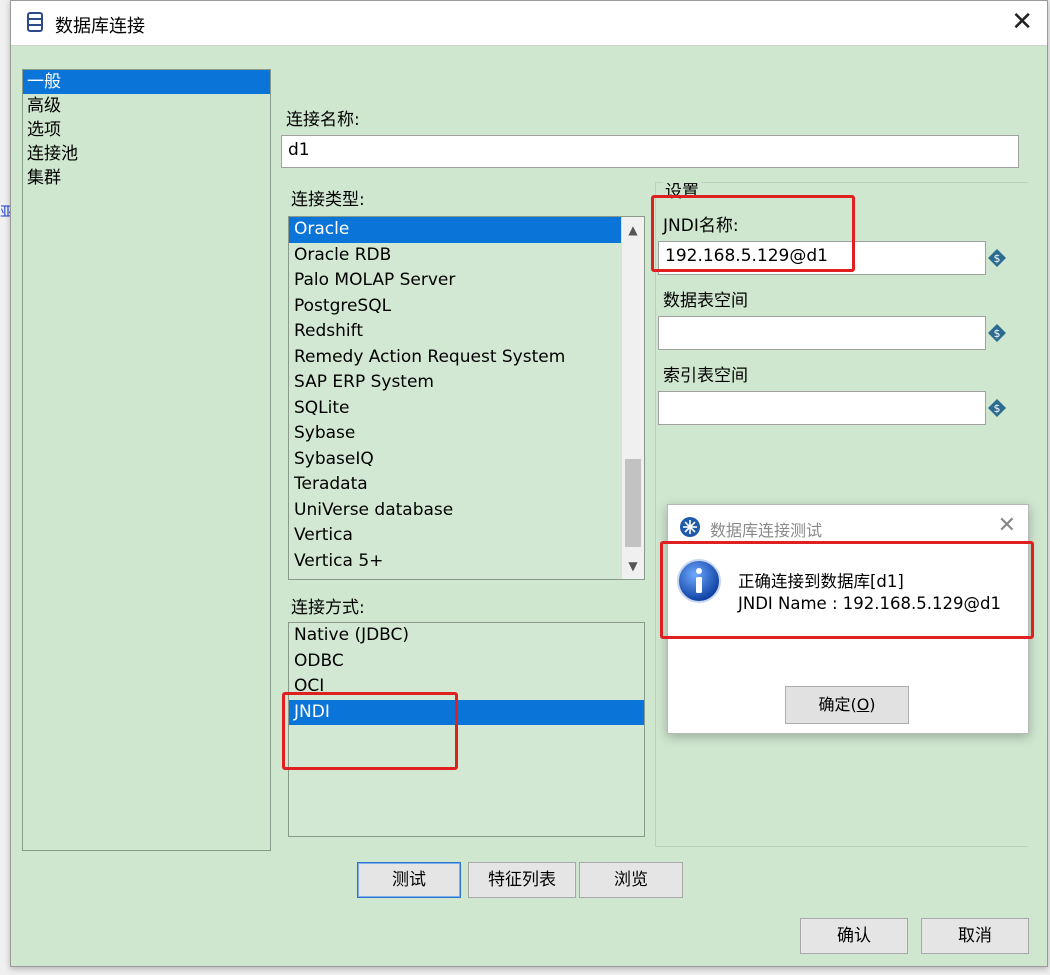 This screenshot has height=975, width=1050. I want to click on scroll-down-icon: ▼, so click(633, 566).